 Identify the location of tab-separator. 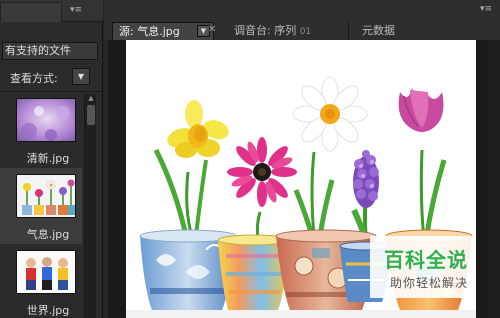
(348, 31).